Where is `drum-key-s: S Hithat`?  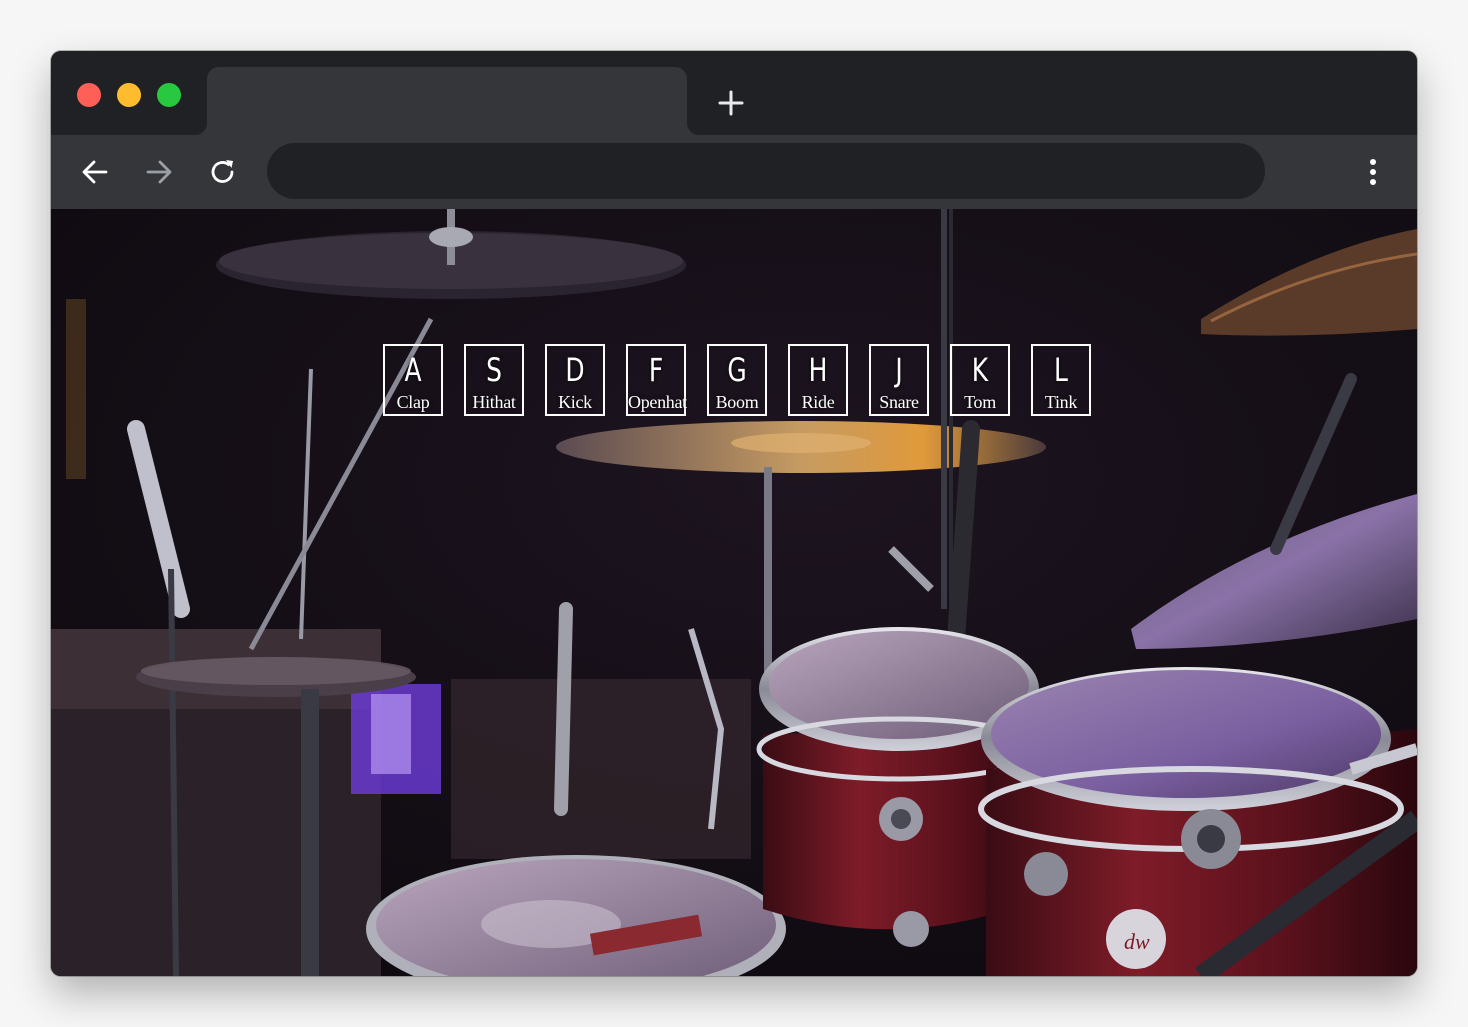 drum-key-s: S Hithat is located at coordinates (494, 380).